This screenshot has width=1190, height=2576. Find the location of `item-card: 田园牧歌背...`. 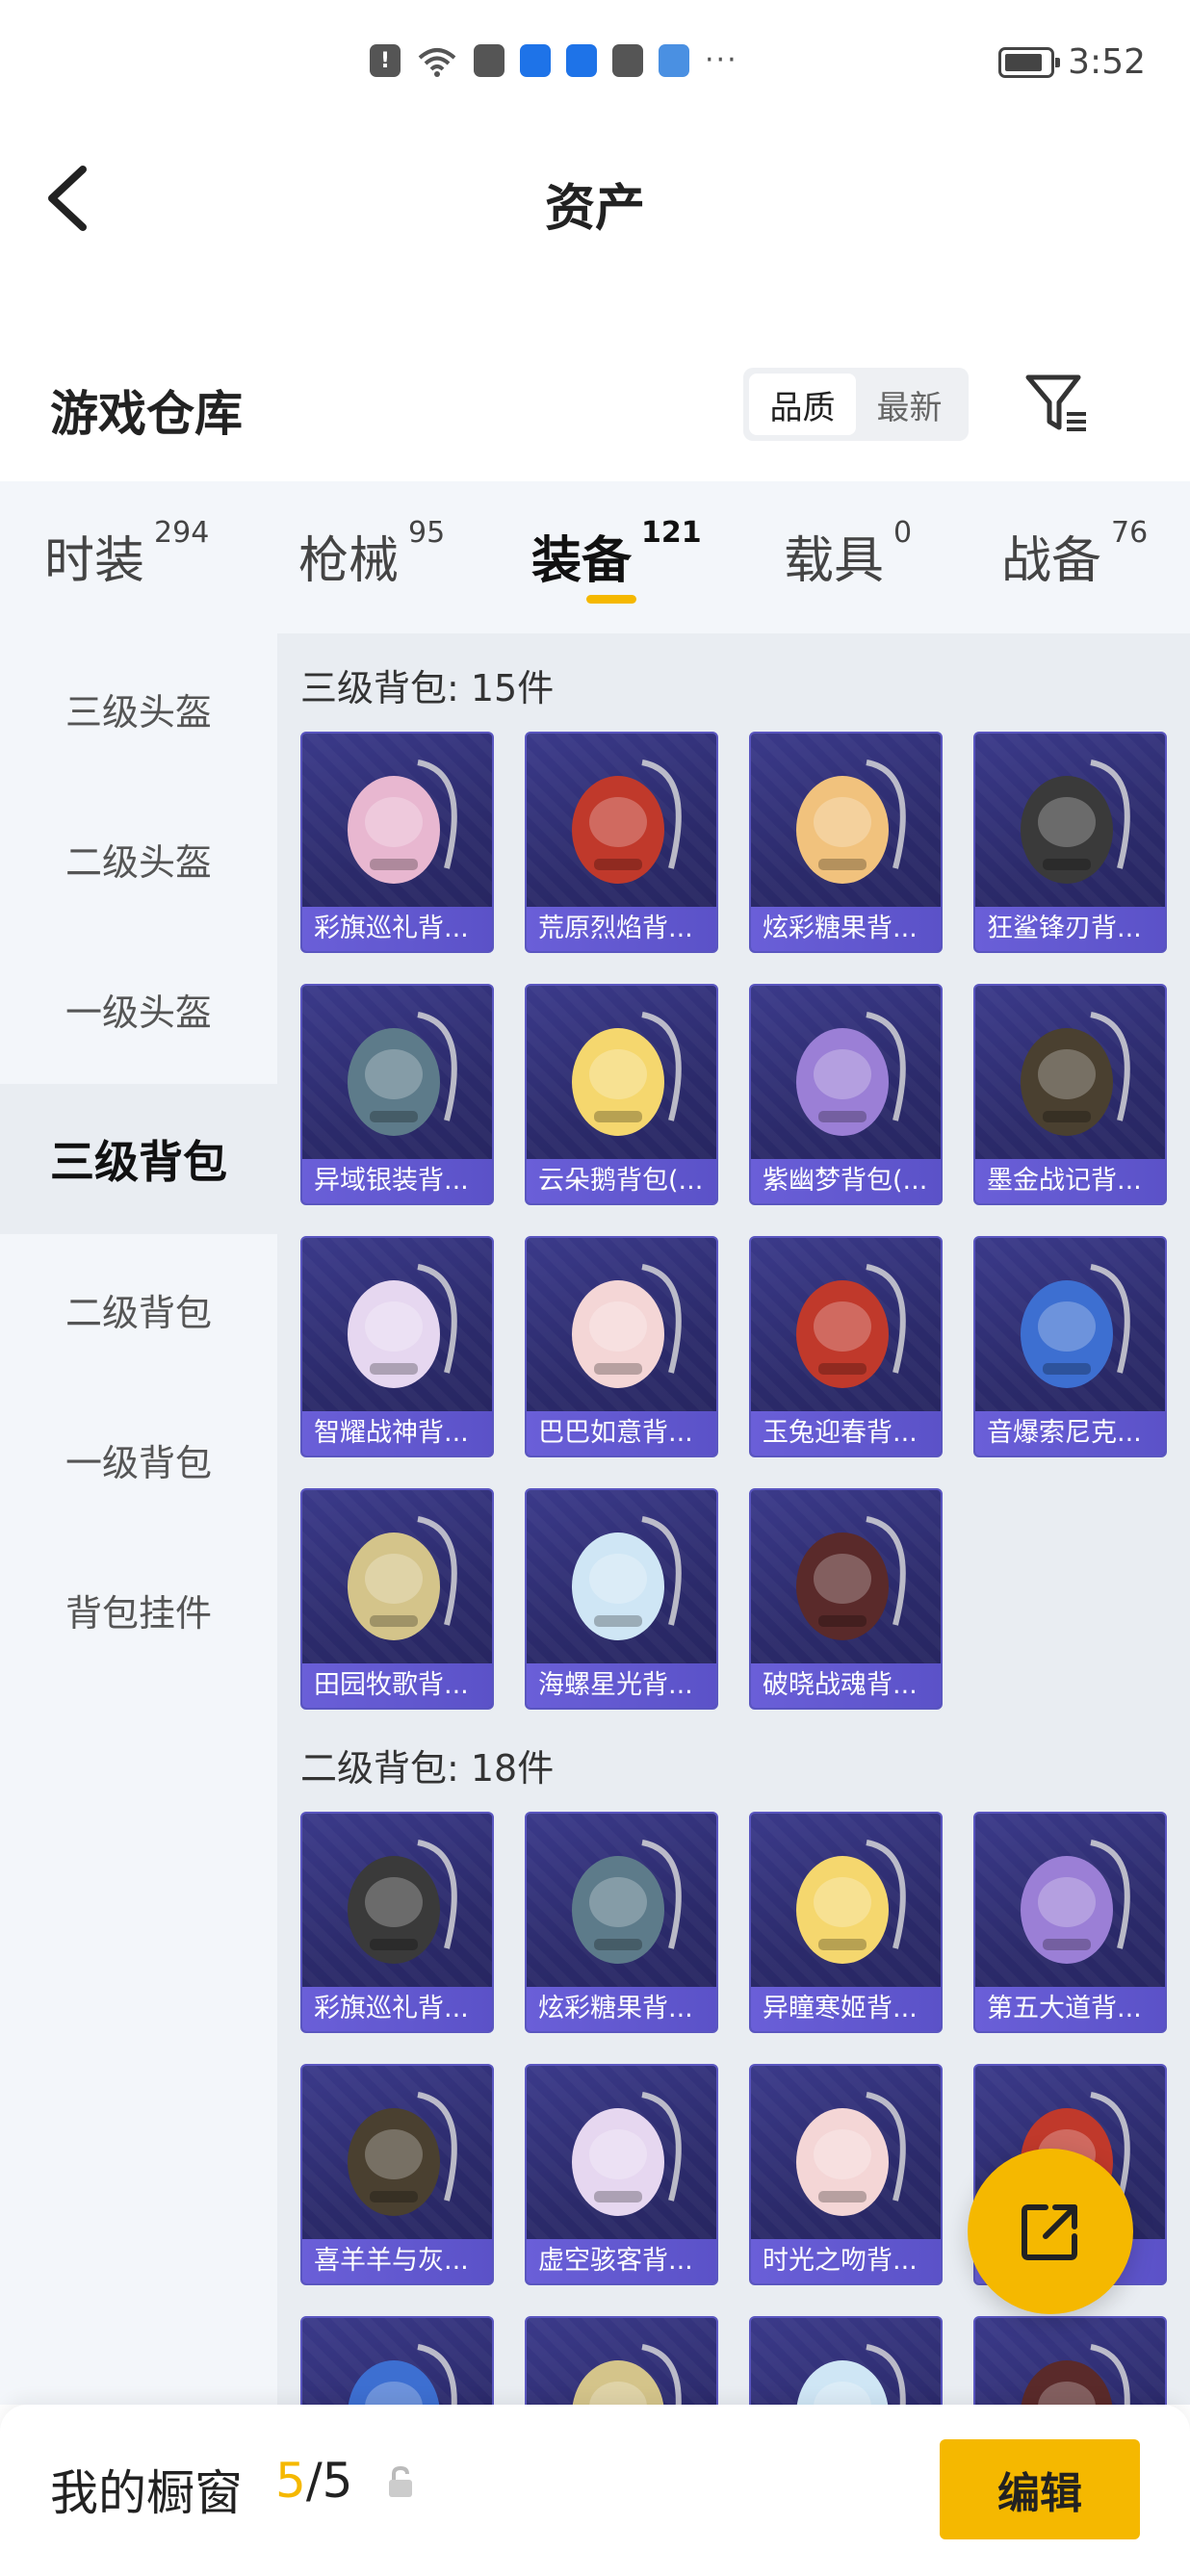

item-card: 田园牧歌背... is located at coordinates (397, 1599).